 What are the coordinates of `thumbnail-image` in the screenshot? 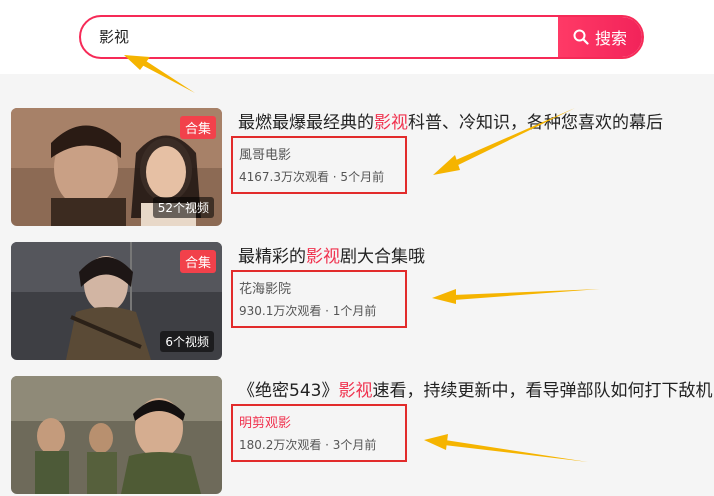 It's located at (116, 435).